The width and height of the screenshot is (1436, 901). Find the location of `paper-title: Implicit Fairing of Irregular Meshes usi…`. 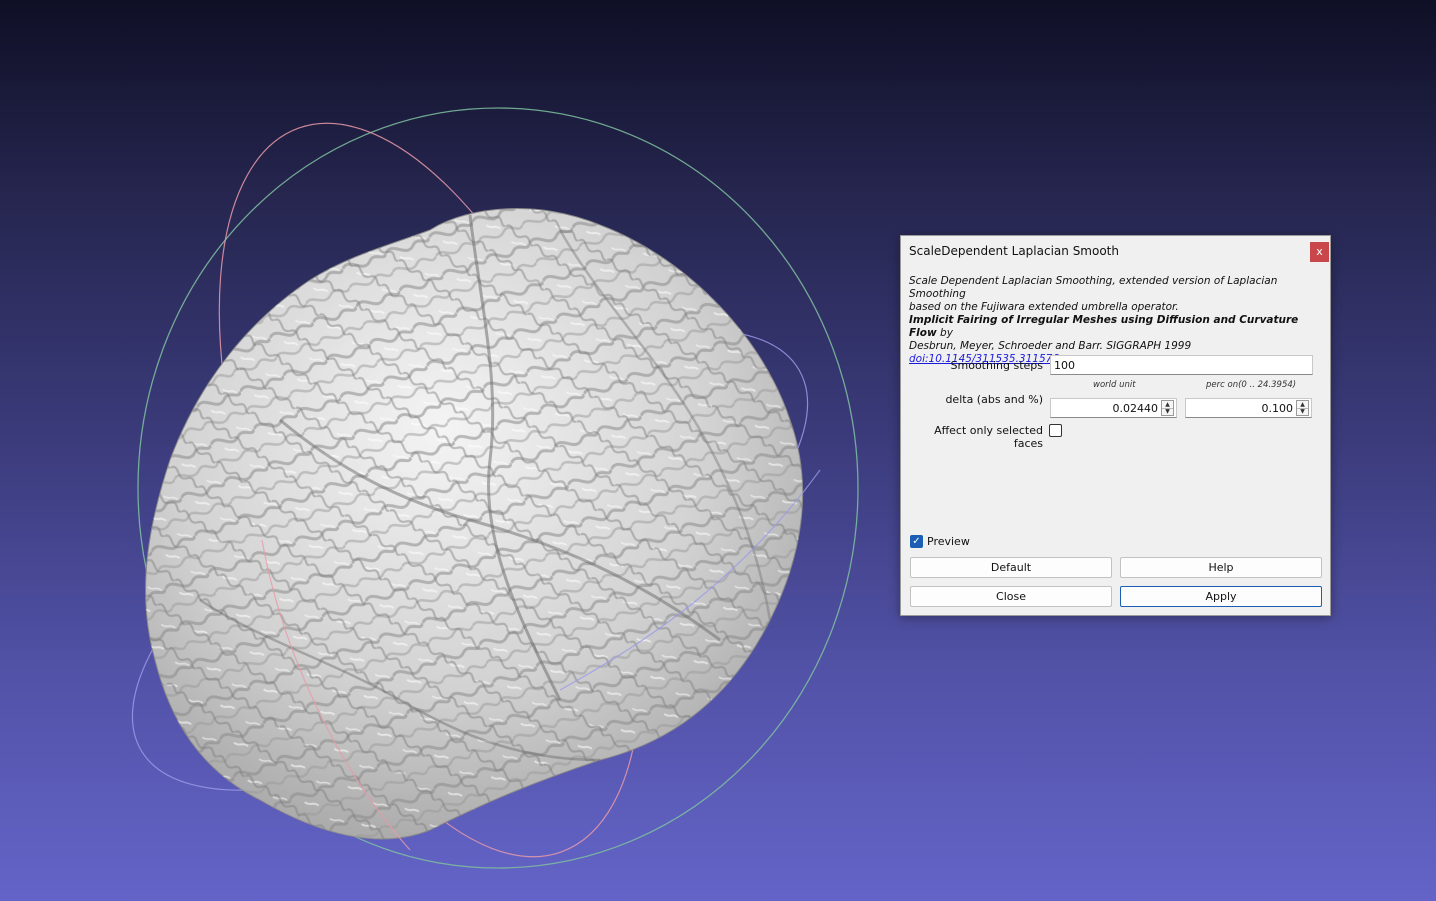

paper-title: Implicit Fairing of Irregular Meshes usi… is located at coordinates (1104, 326).